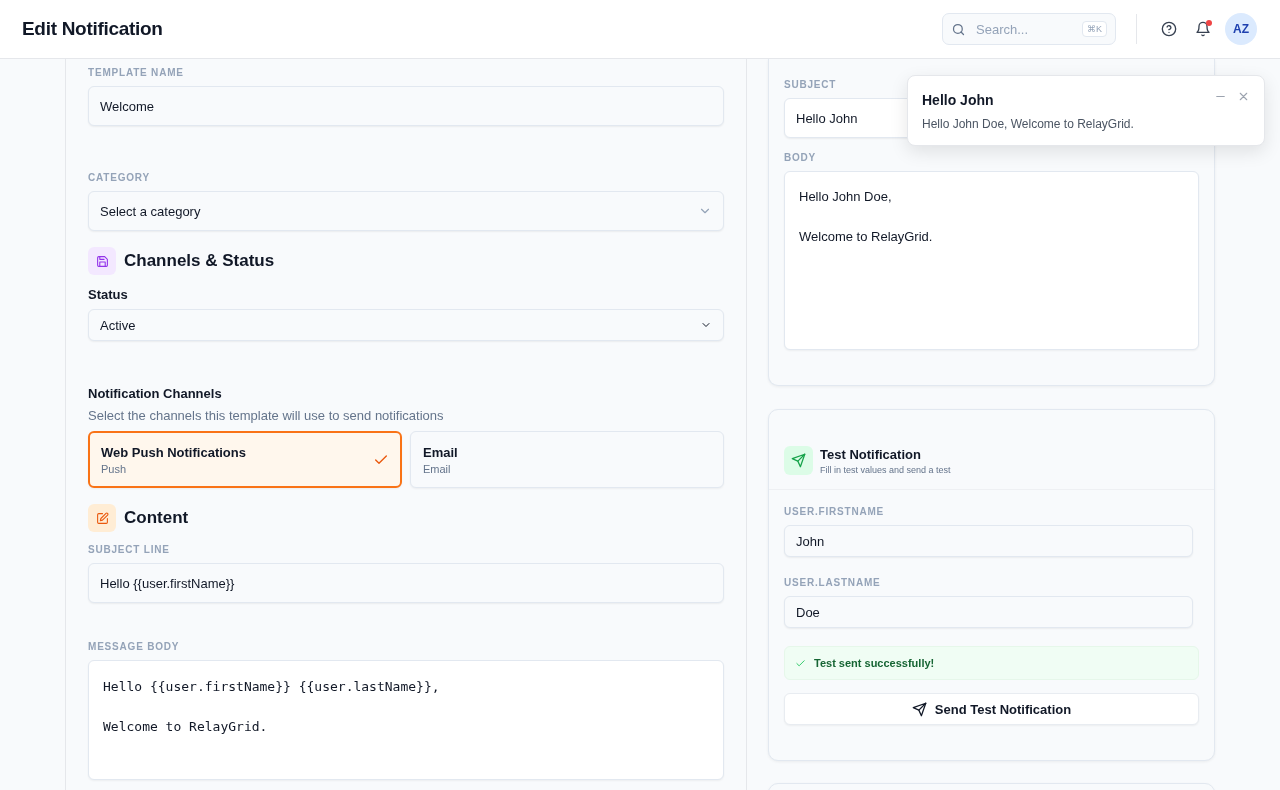 This screenshot has width=1280, height=790. Describe the element at coordinates (1028, 124) in the screenshot. I see `toast-message: Hello John Doe, Welcome to RelayGrid.` at that location.